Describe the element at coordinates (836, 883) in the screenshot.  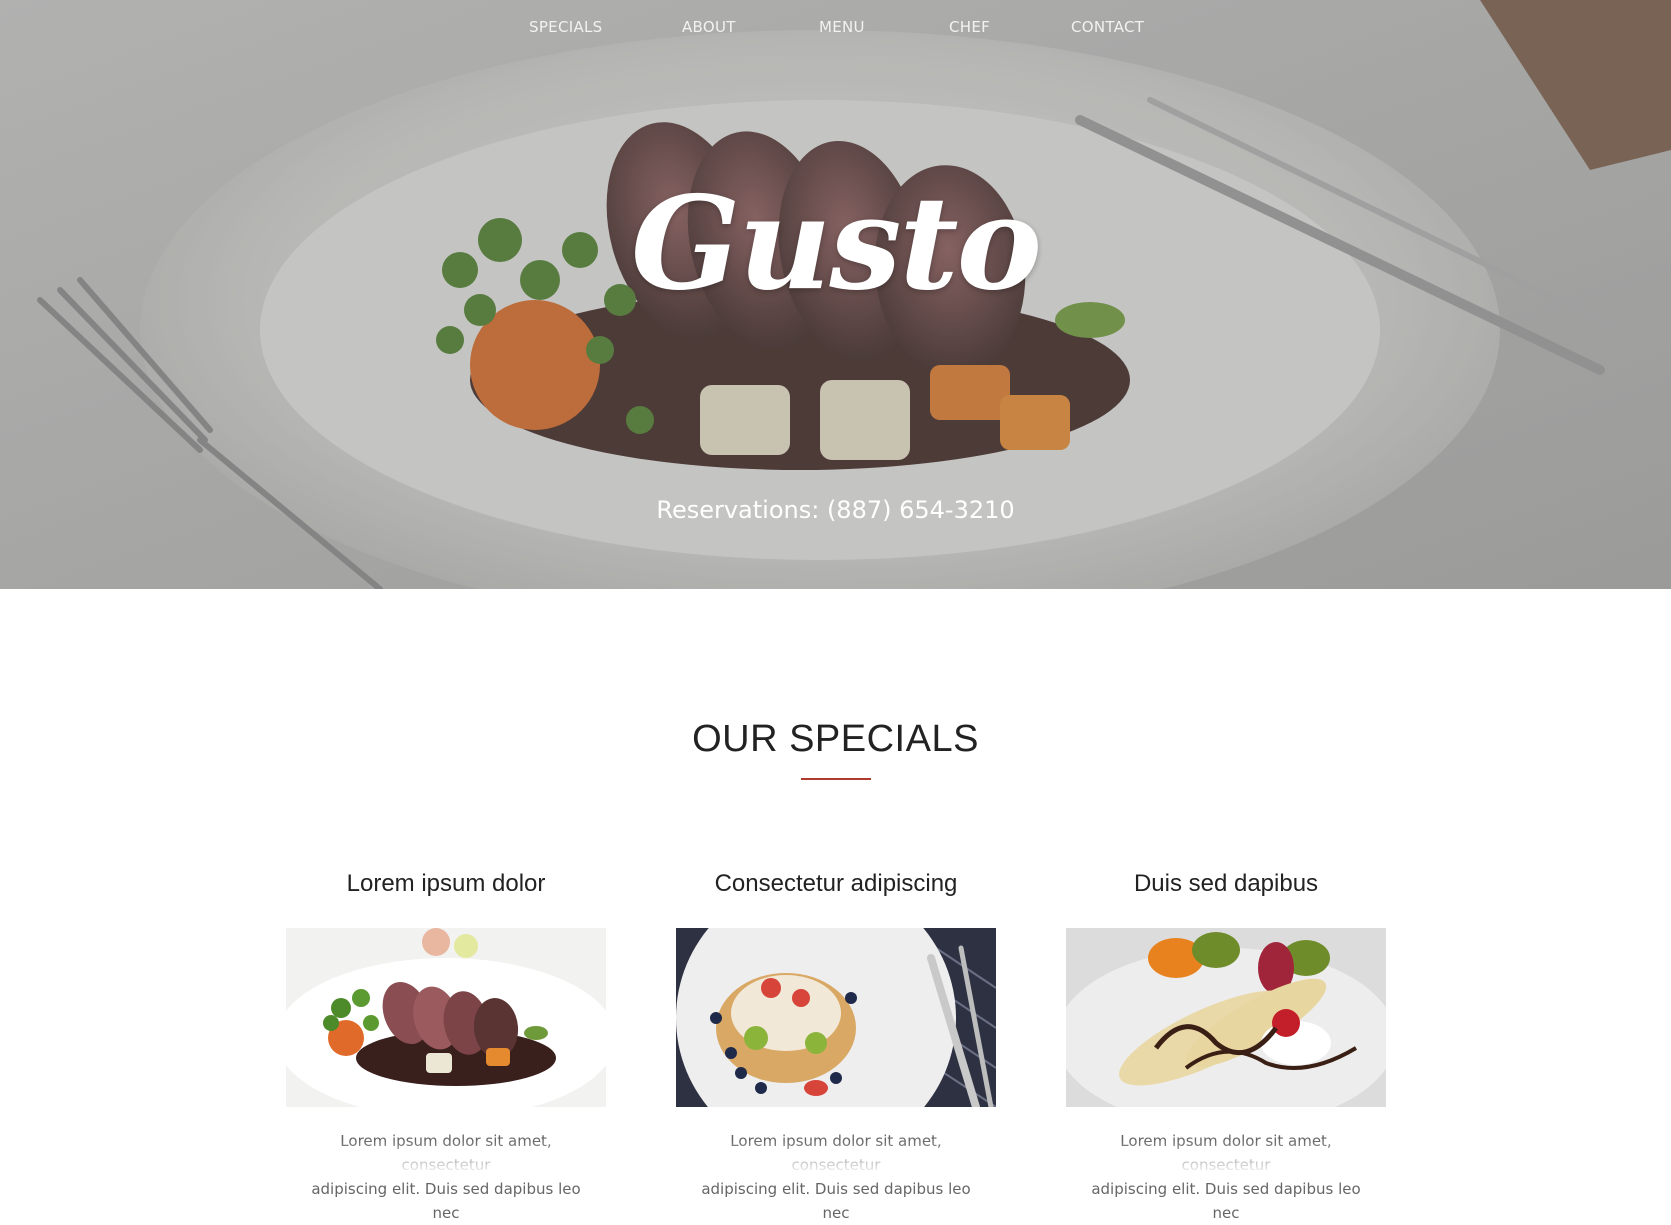
I see `special-card-title: Consectetur adipiscing` at that location.